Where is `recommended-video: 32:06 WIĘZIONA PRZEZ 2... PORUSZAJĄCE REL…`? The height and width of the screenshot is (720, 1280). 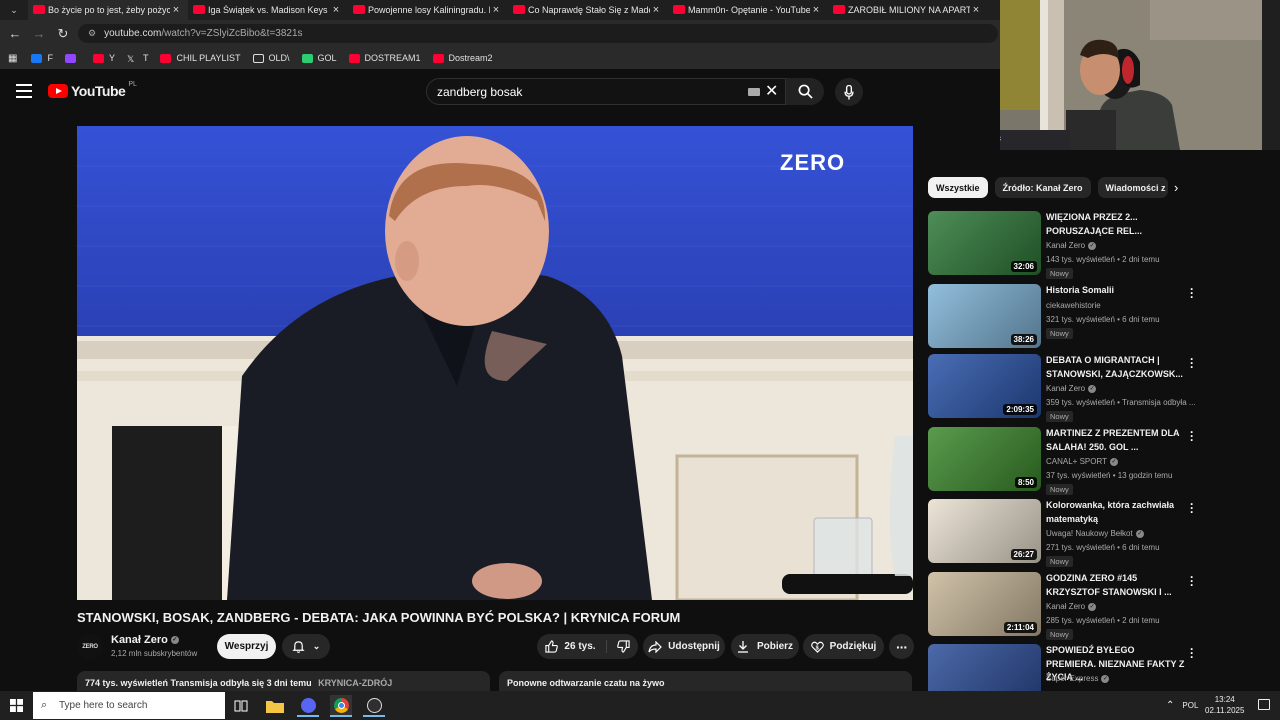
recommended-video: 32:06 WIĘZIONA PRZEZ 2... PORUSZAJĄCE REL… is located at coordinates (1093, 245).